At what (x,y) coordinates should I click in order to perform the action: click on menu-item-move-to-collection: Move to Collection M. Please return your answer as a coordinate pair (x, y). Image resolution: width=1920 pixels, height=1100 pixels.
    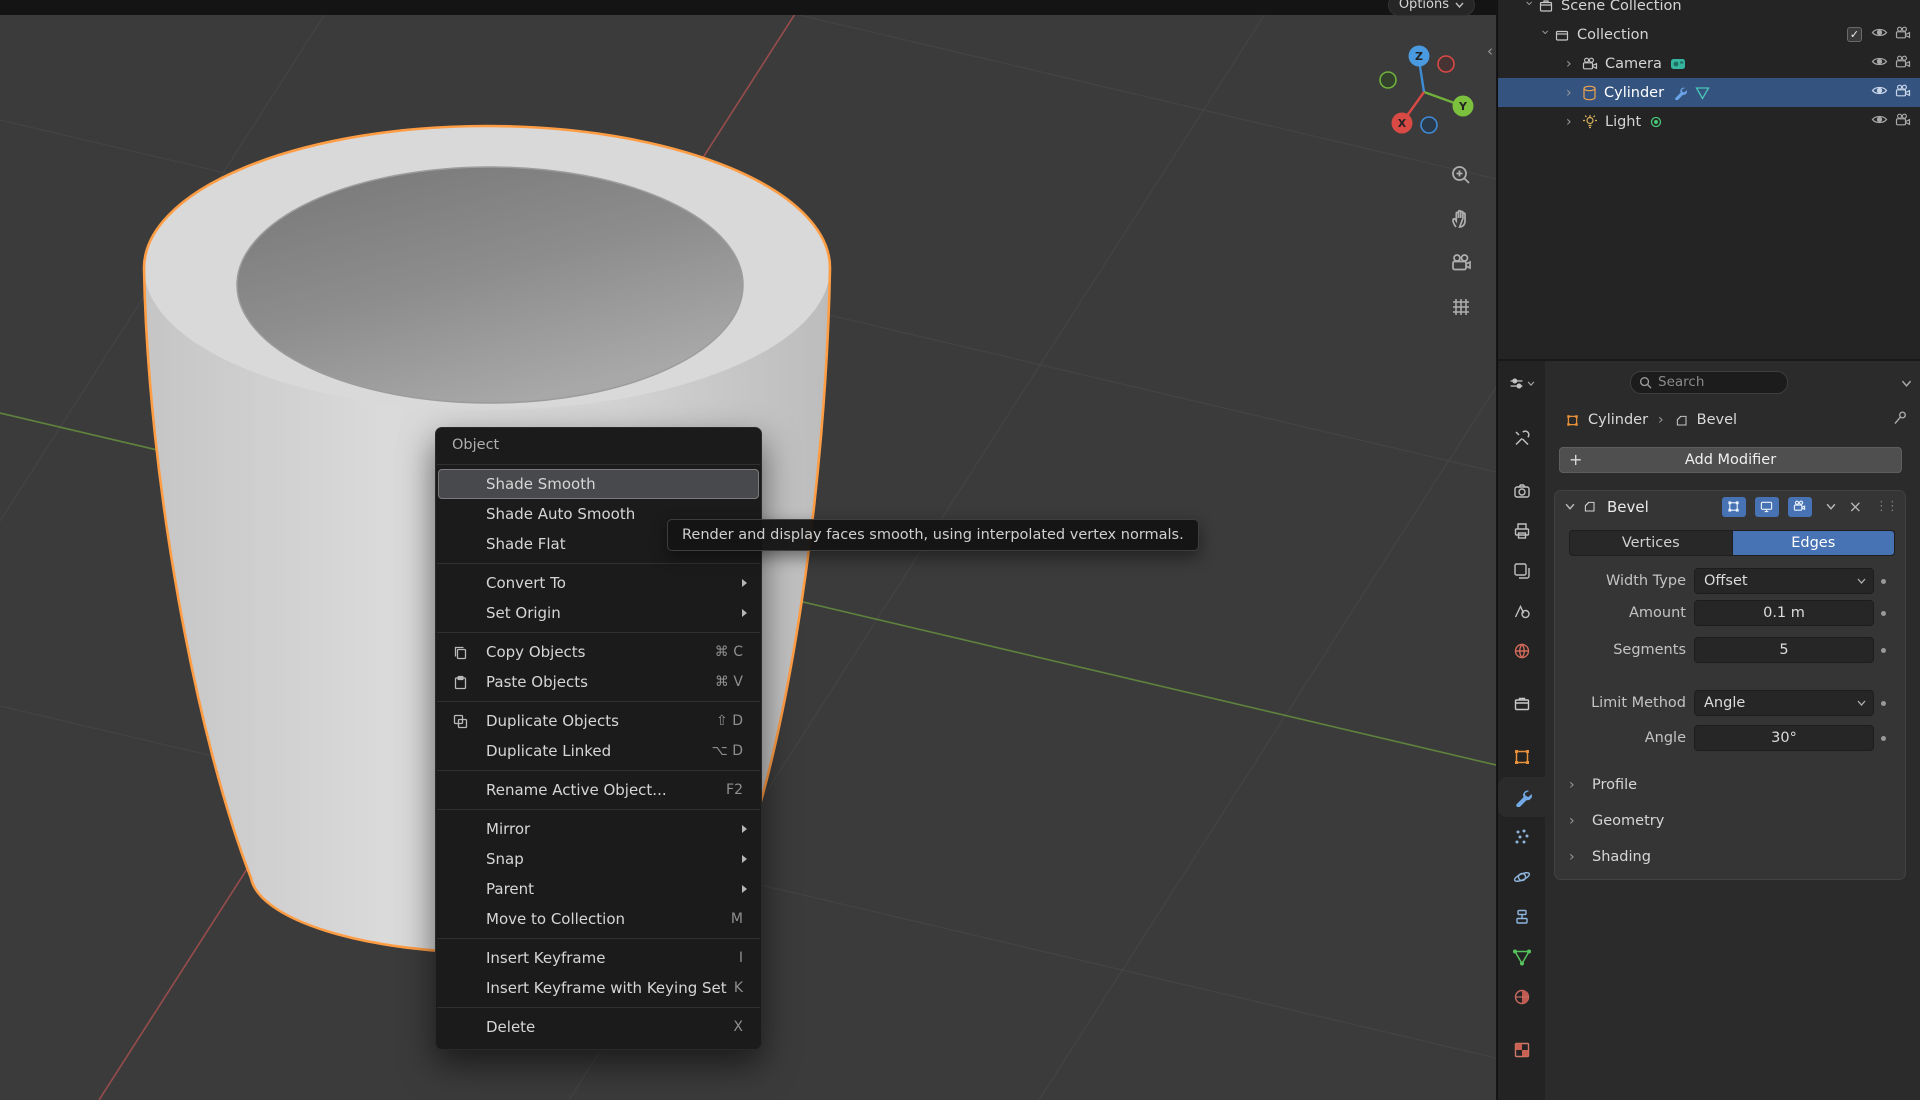
    Looking at the image, I should click on (598, 919).